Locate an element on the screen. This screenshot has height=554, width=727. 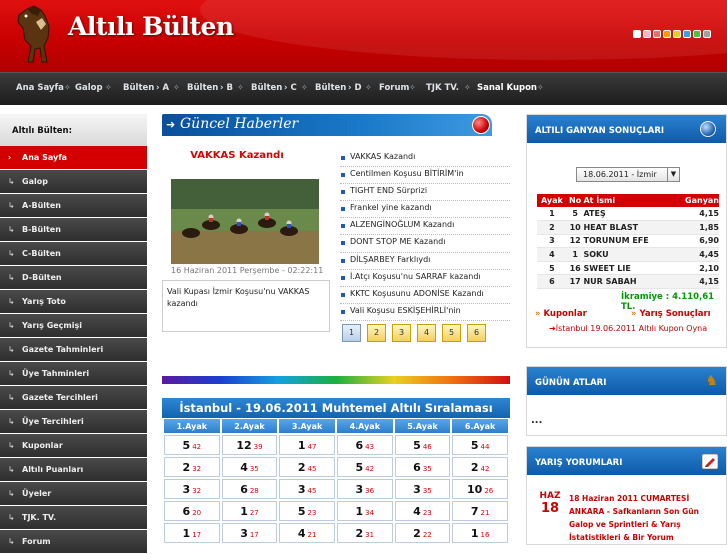
results-row: 2 10 HEAT BLAST 1,85 is located at coordinates (628, 227).